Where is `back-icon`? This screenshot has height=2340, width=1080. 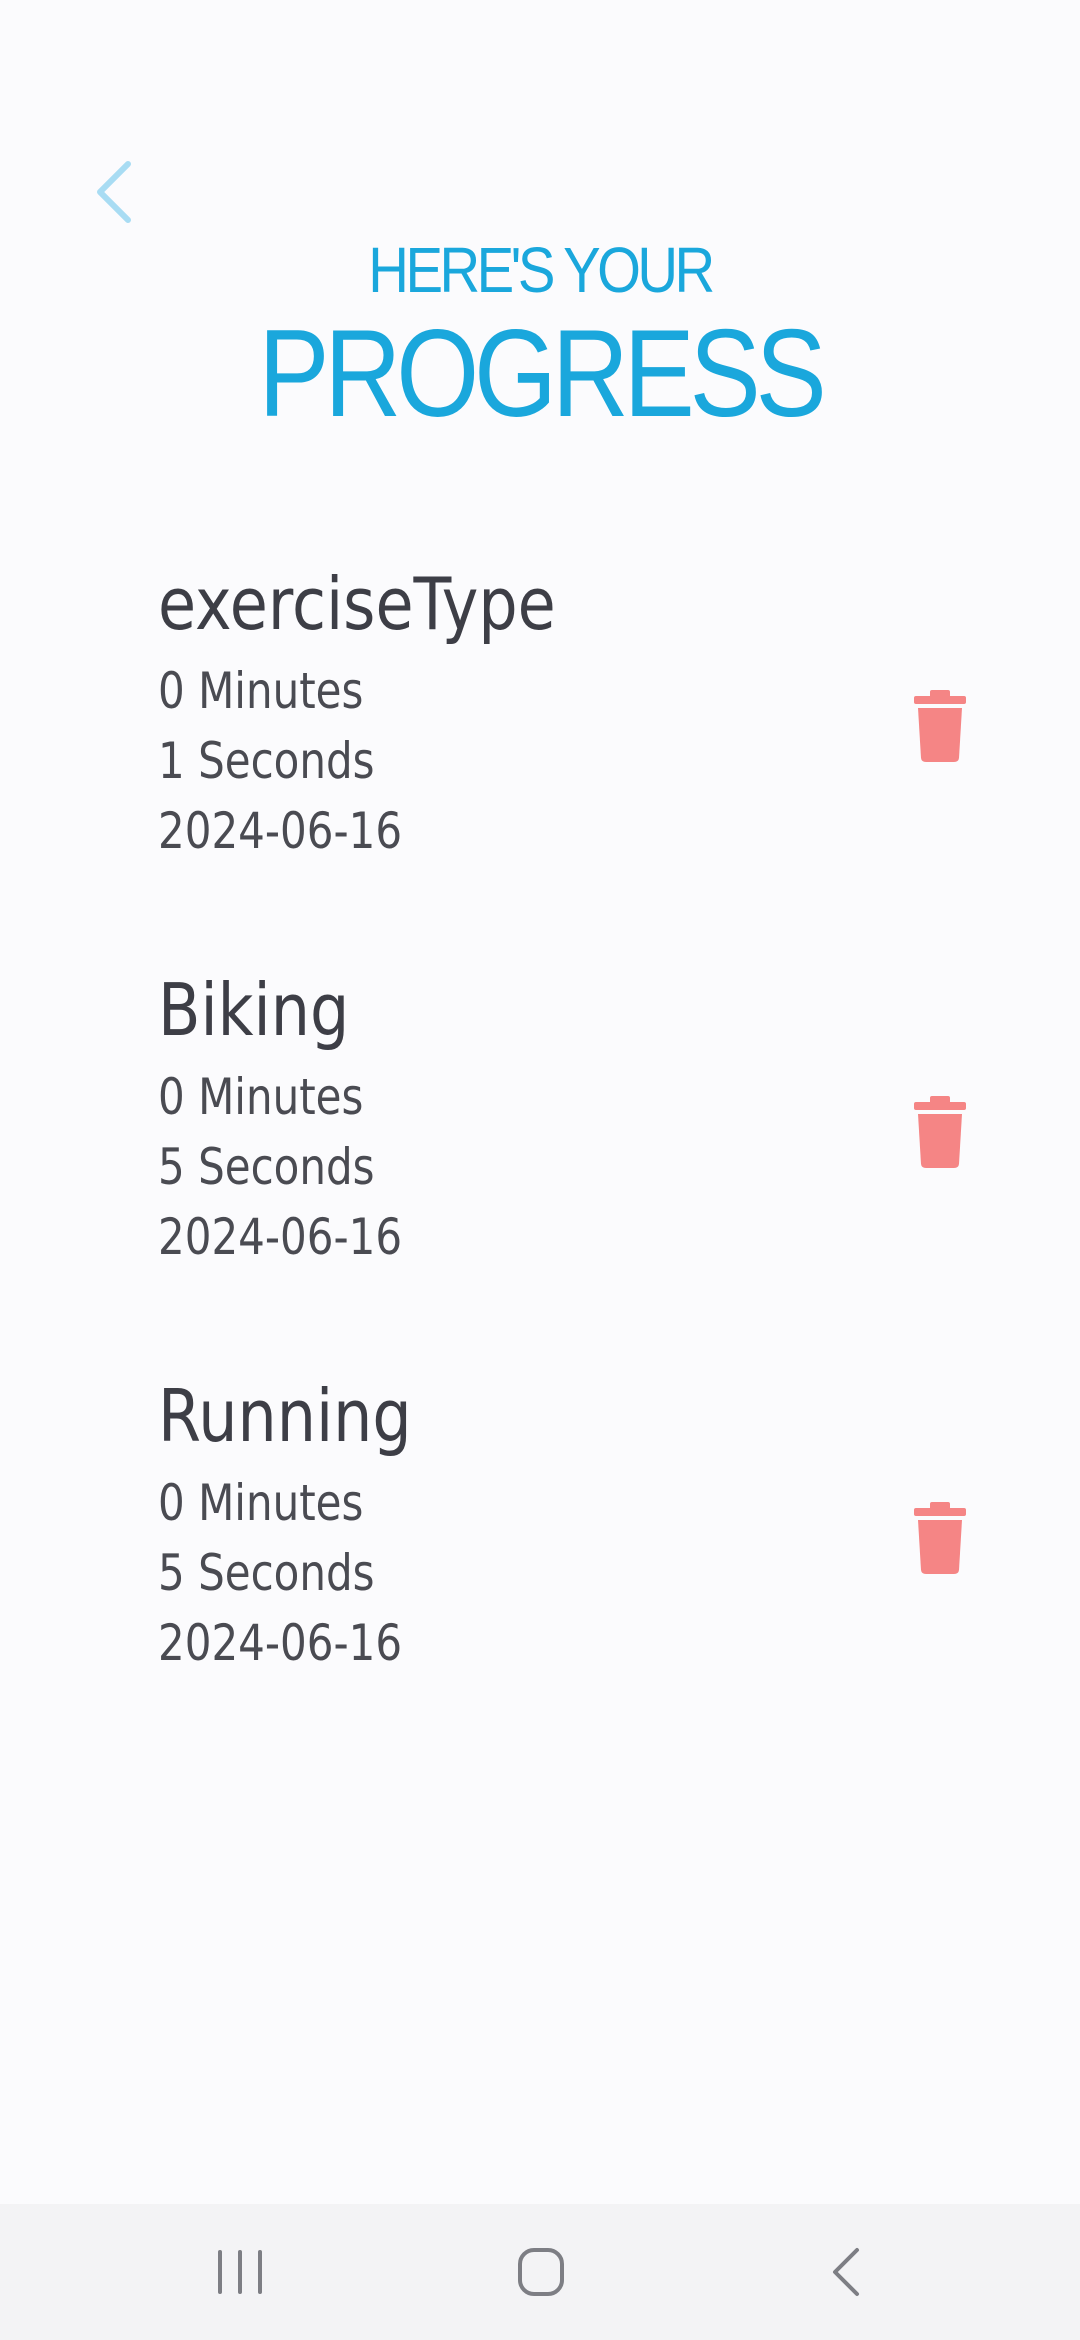
back-icon is located at coordinates (846, 2272).